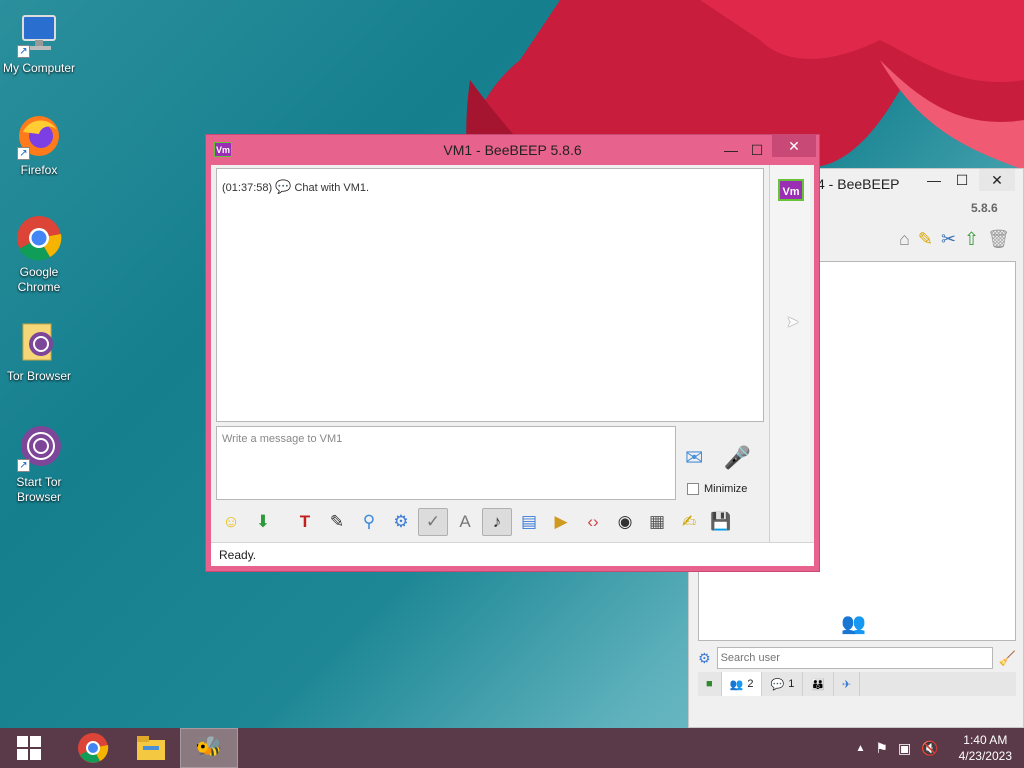  What do you see at coordinates (512, 554) in the screenshot?
I see `status-bar: Ready.` at bounding box center [512, 554].